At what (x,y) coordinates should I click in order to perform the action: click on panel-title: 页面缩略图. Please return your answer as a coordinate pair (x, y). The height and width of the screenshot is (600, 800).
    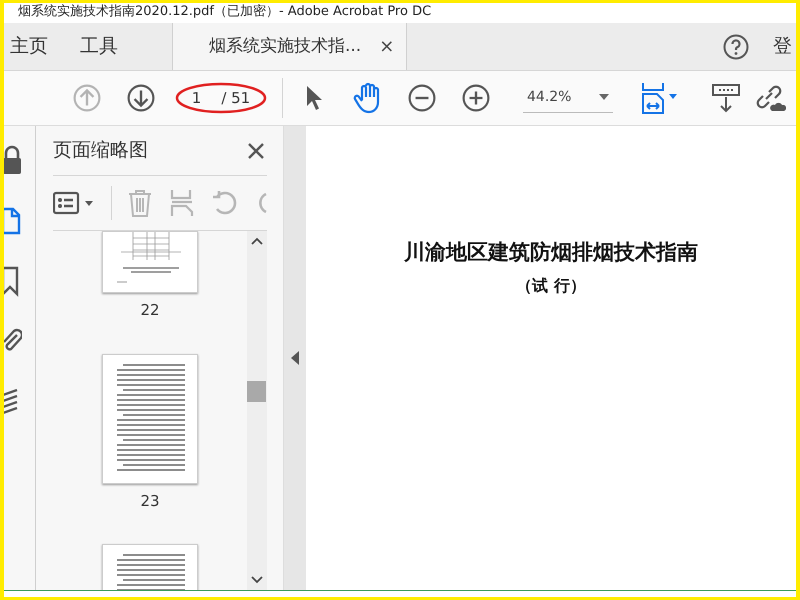
    Looking at the image, I should click on (100, 151).